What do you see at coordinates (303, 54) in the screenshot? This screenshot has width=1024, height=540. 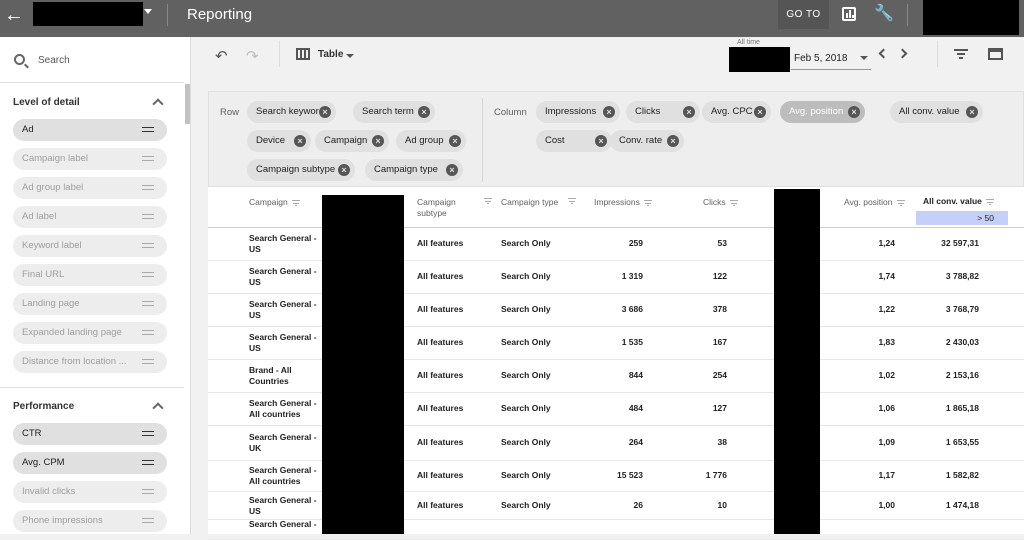 I see `table-icon` at bounding box center [303, 54].